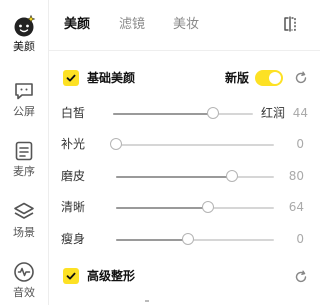 The image size is (320, 305). Describe the element at coordinates (24, 111) in the screenshot. I see `sidebar-item-label: 公屏` at that location.